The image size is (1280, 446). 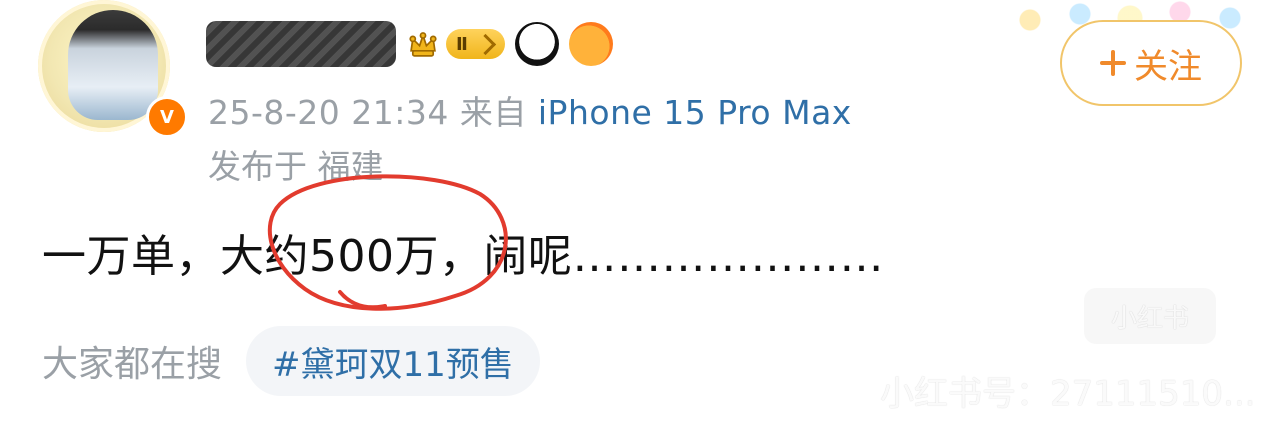 What do you see at coordinates (1150, 316) in the screenshot?
I see `watermark-logo: 小红书` at bounding box center [1150, 316].